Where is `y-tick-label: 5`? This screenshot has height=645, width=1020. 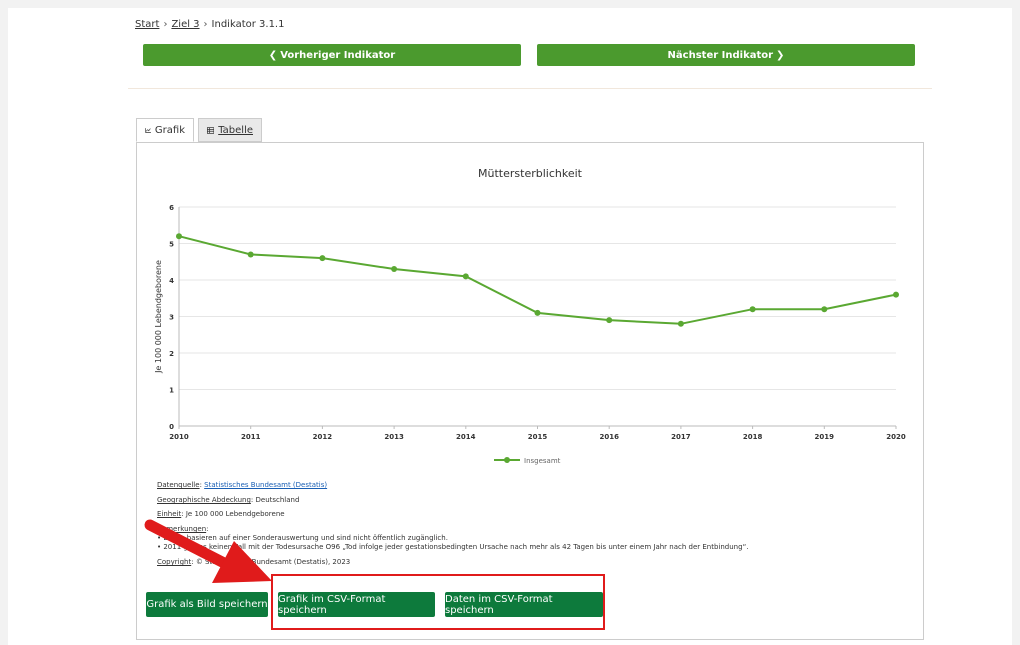 y-tick-label: 5 is located at coordinates (171, 245).